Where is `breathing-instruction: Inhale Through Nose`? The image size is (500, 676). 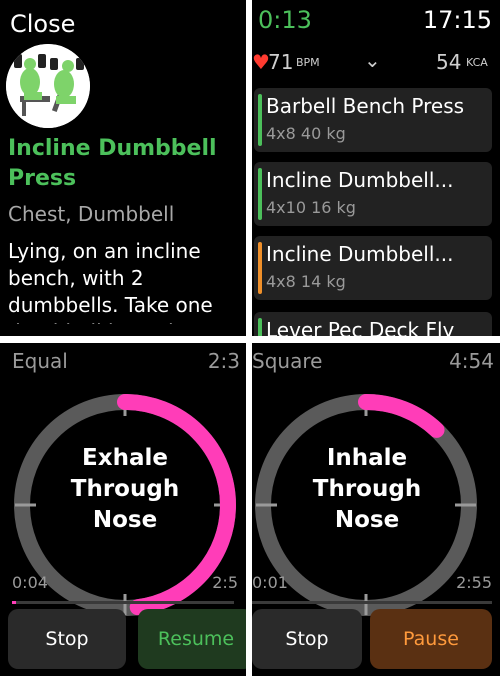 breathing-instruction: Inhale Through Nose is located at coordinates (367, 489).